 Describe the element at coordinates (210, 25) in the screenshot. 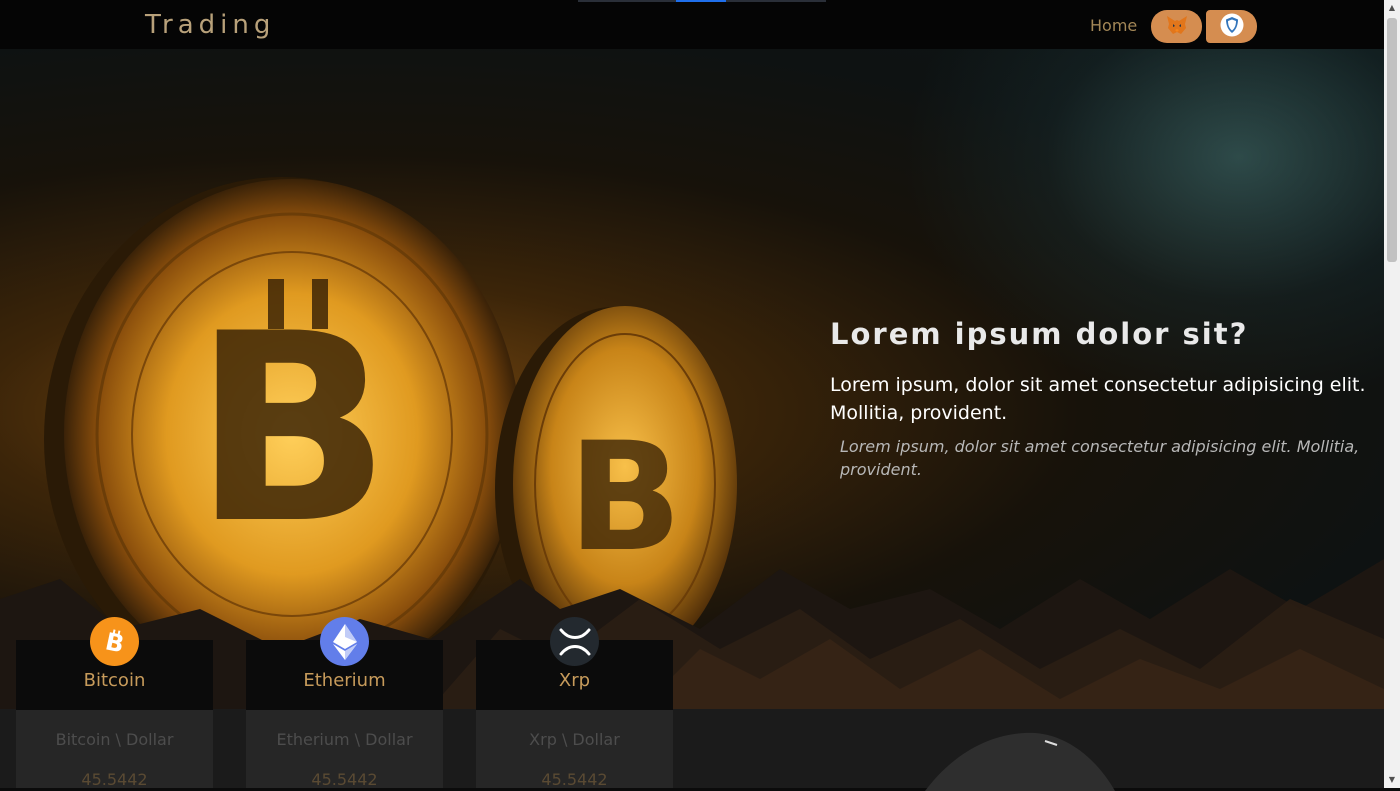

I see `brand-logo-text: Trading` at that location.